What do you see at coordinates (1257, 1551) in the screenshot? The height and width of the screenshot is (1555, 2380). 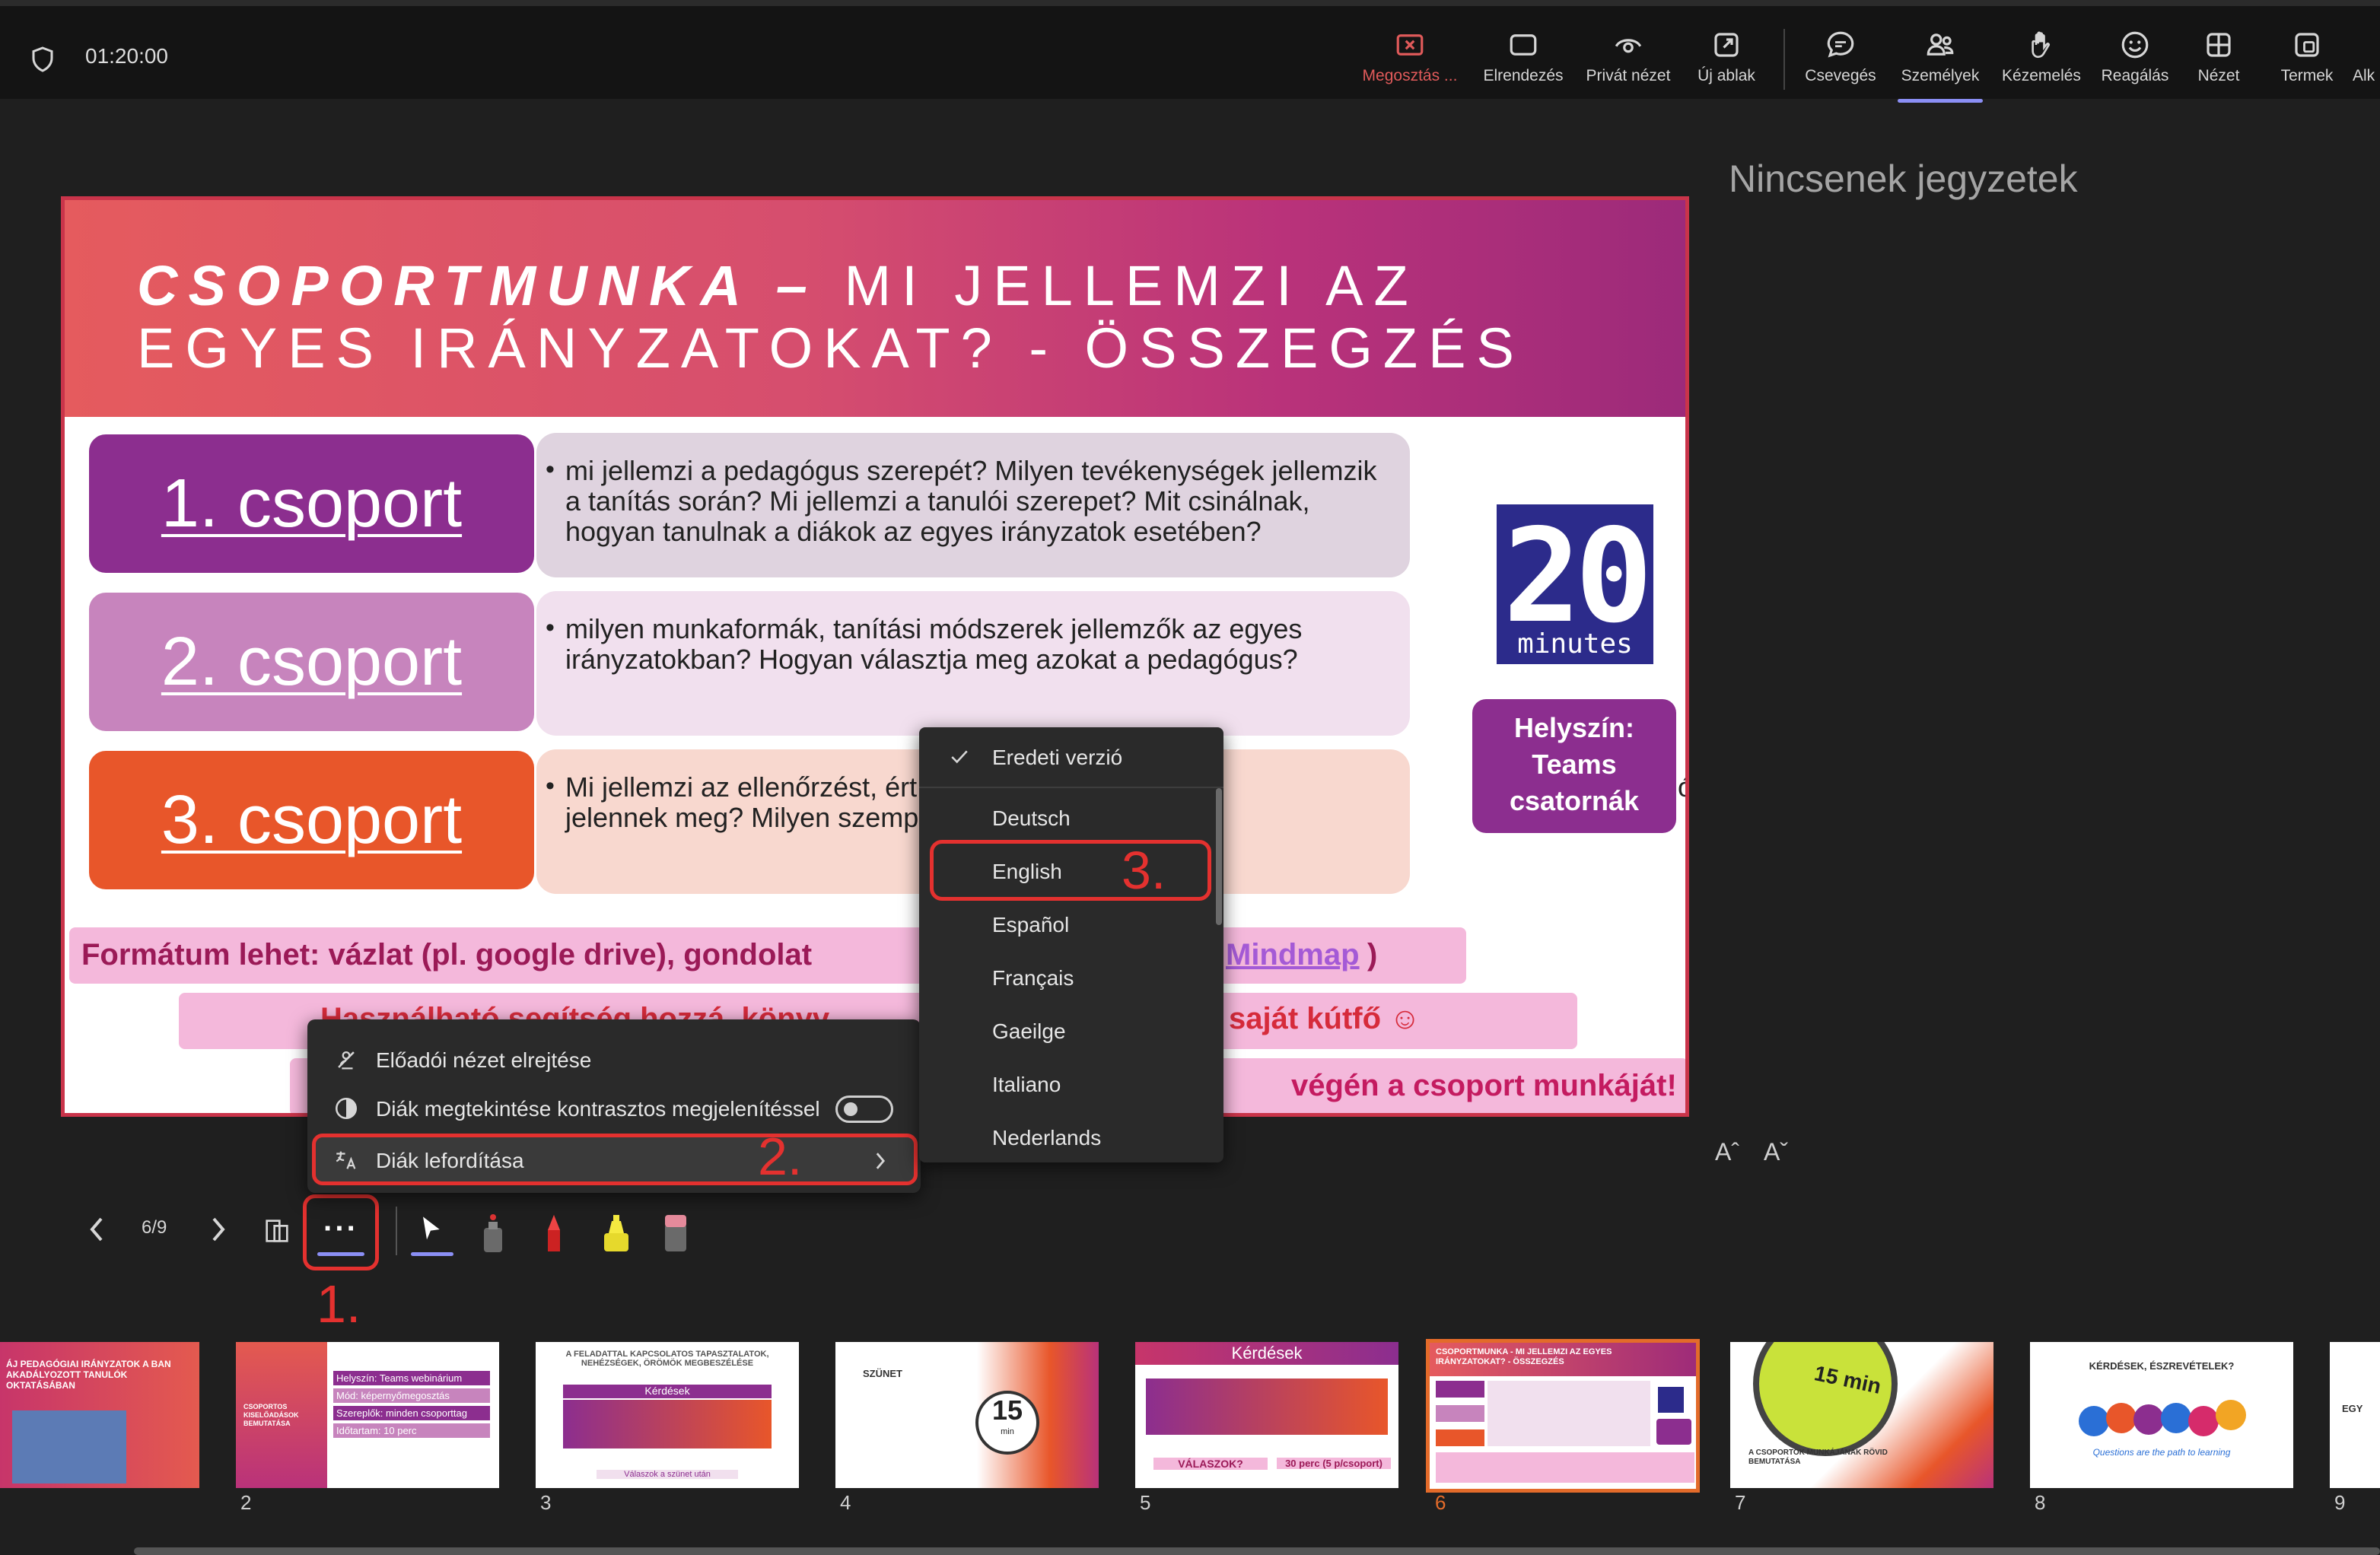 I see `thumbnail-scrollbar` at bounding box center [1257, 1551].